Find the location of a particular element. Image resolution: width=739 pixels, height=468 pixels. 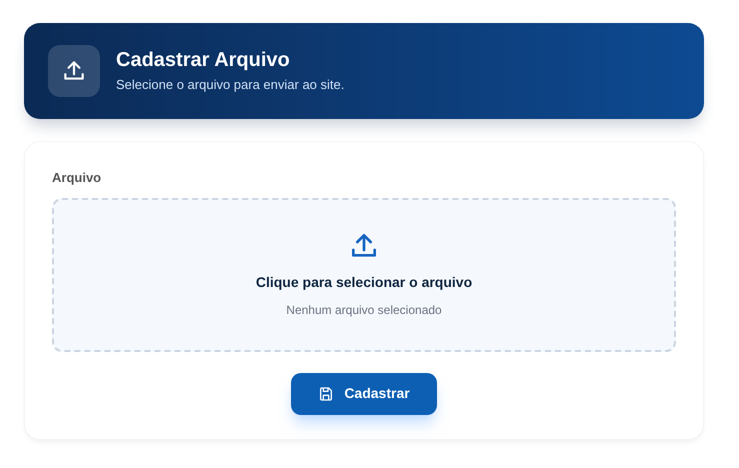

field-label: Arquivo is located at coordinates (77, 178).